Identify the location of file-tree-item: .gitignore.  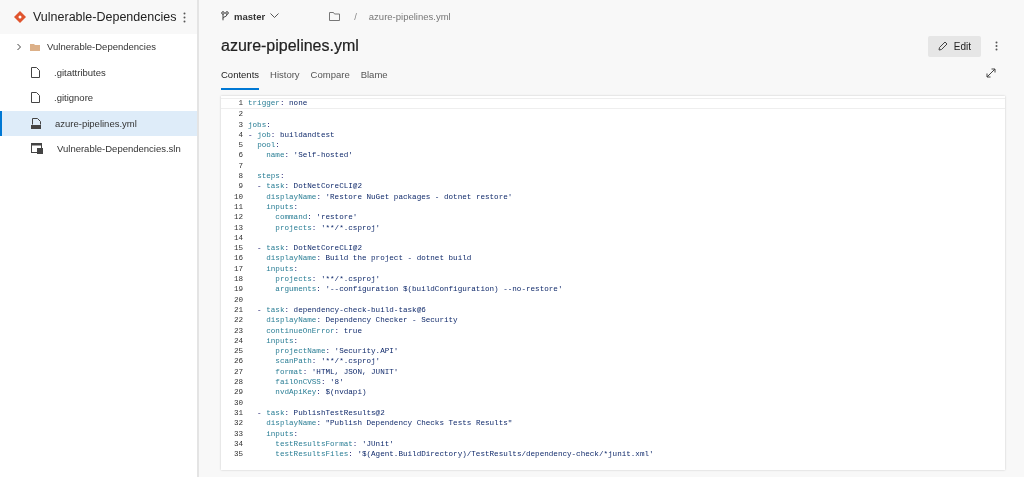
(98, 98).